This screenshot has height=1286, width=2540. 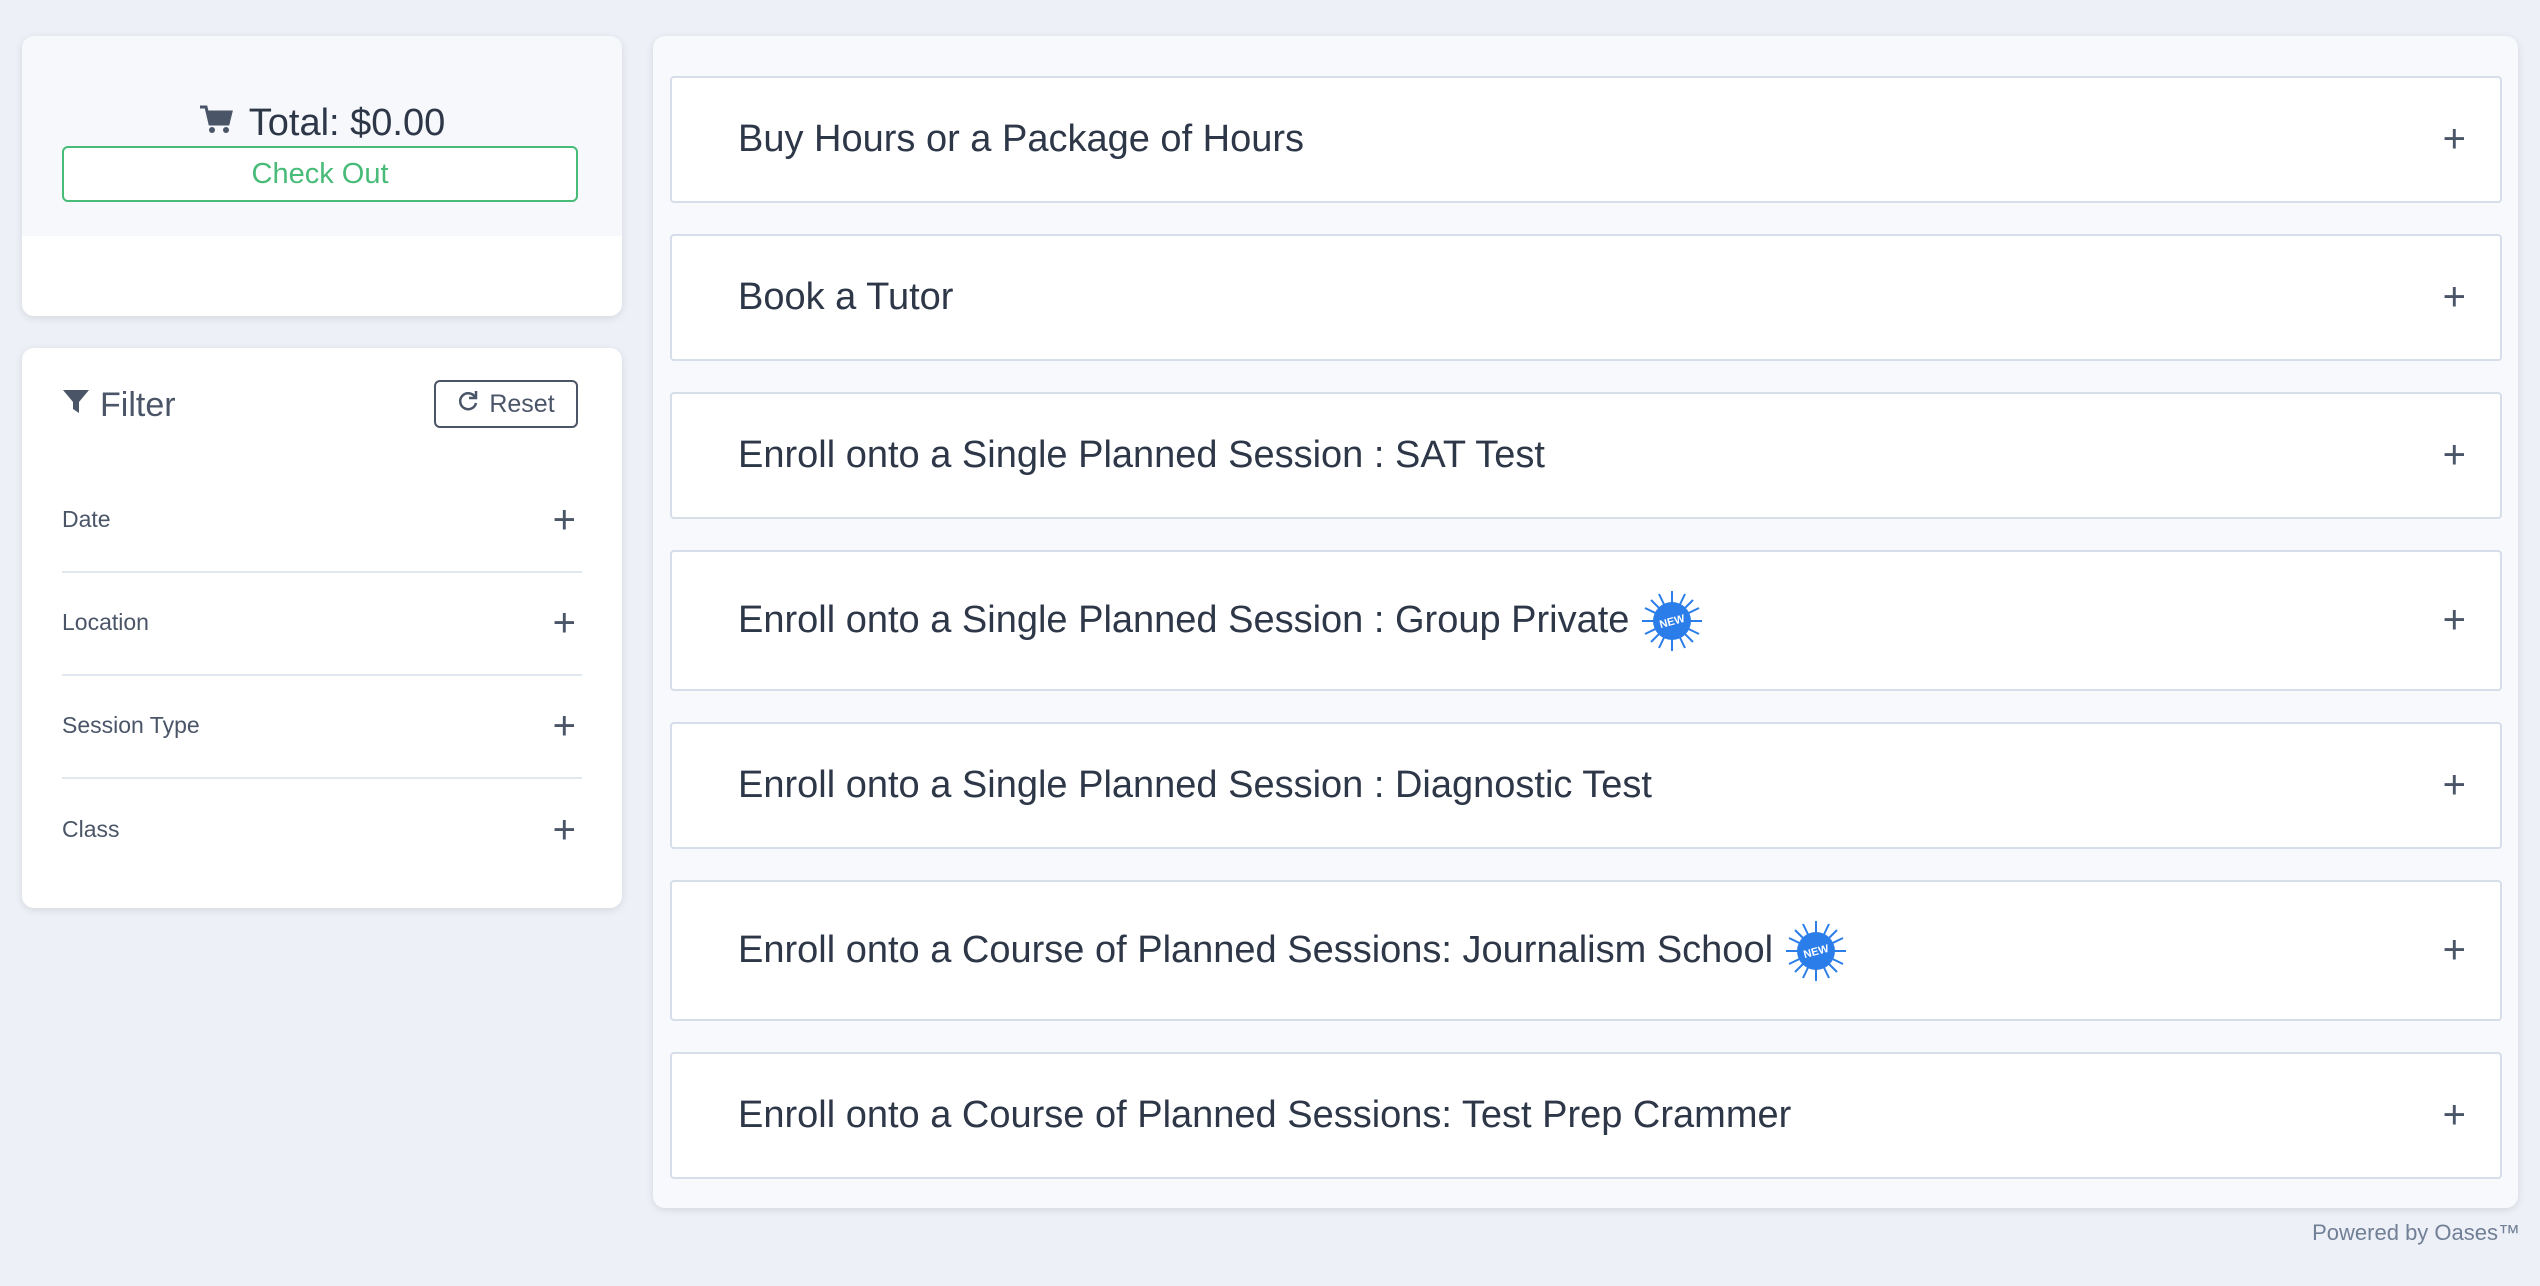 I want to click on accordion-title: Buy Hours or a Package of Hours, so click(x=1021, y=139).